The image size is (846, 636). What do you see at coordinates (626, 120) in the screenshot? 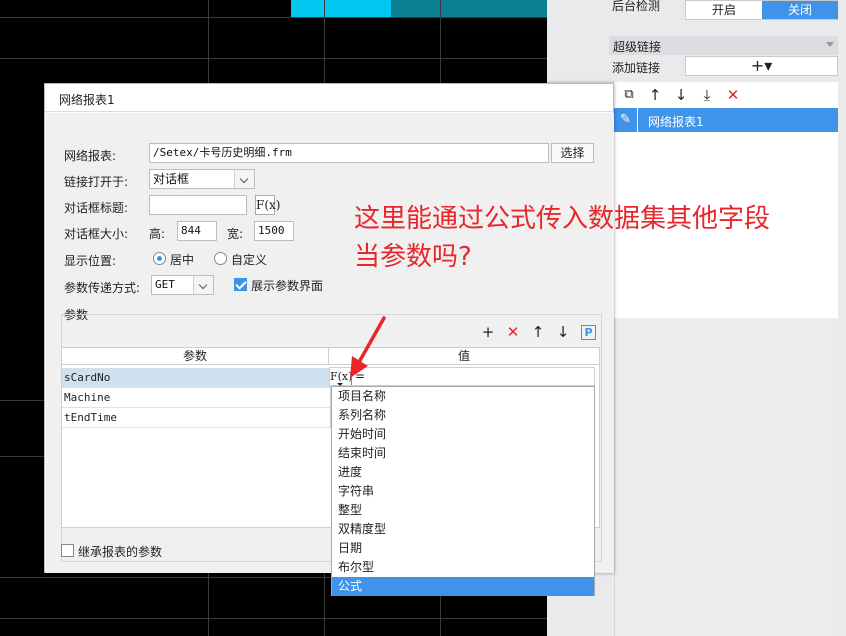
I see `edit-pencil-icon: ✎` at bounding box center [626, 120].